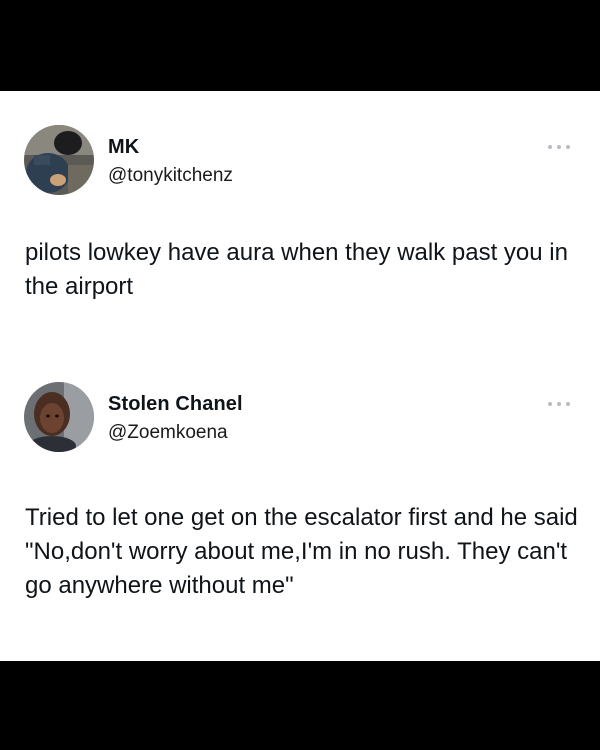 The image size is (600, 750). What do you see at coordinates (170, 176) in the screenshot?
I see `user-handle: @tonykitchenz` at bounding box center [170, 176].